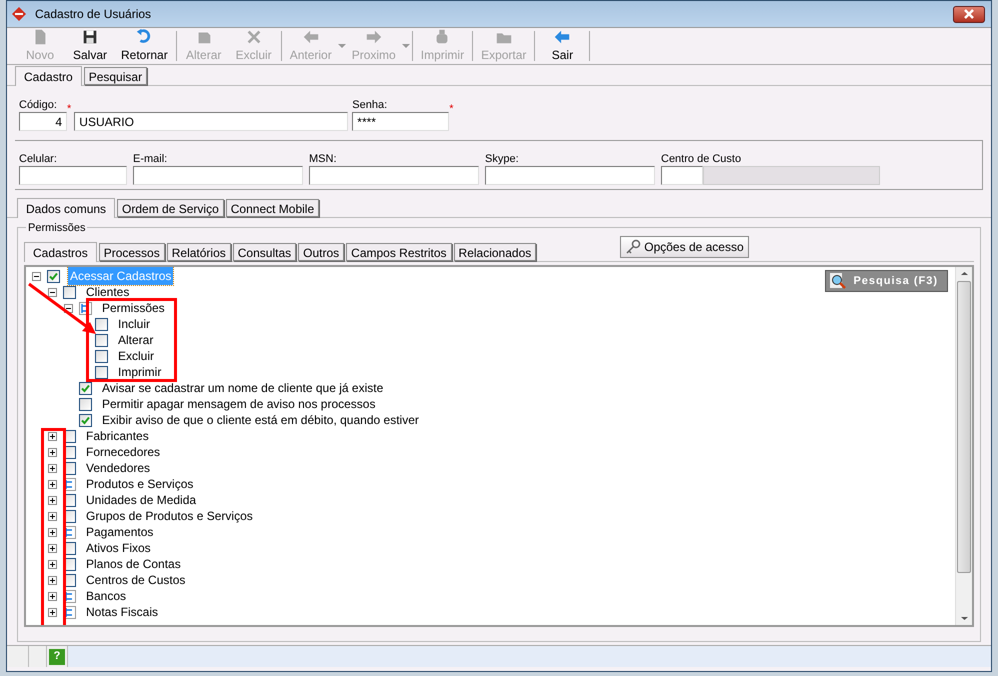  What do you see at coordinates (170, 208) in the screenshot?
I see `tab: Ordem de Serviço` at bounding box center [170, 208].